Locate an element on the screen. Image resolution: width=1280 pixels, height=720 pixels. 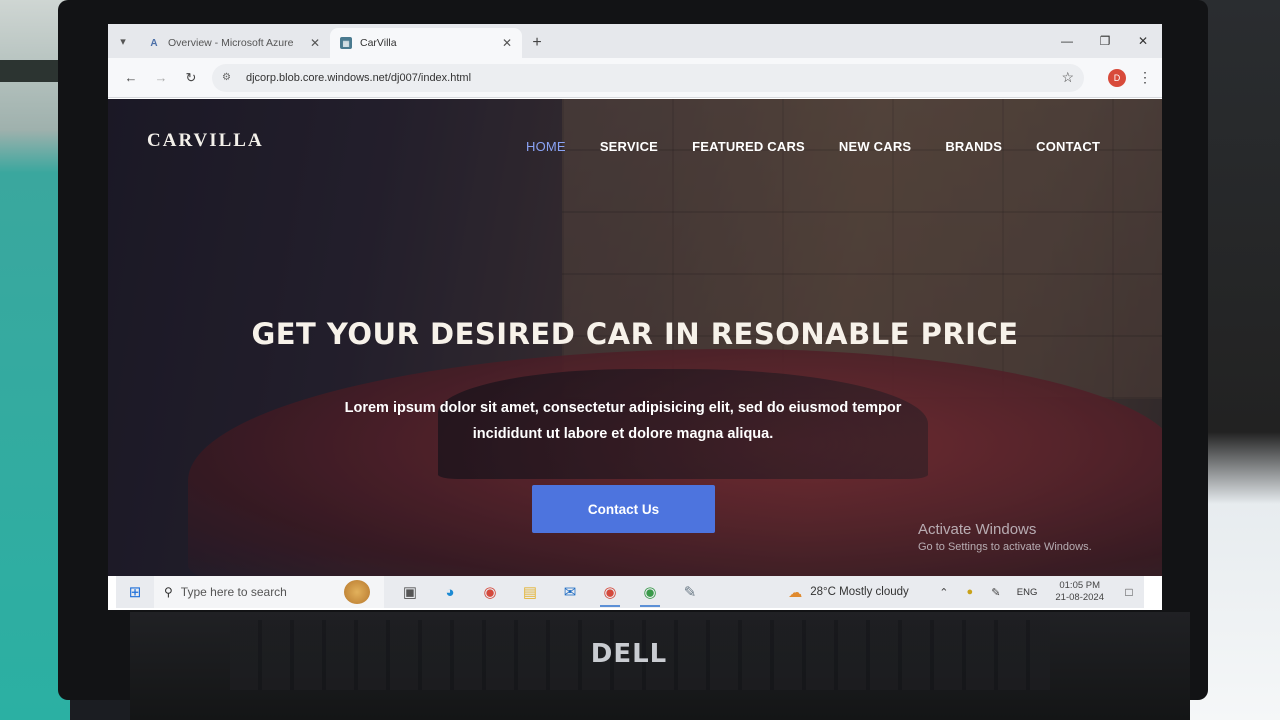
file-explorer-icon: ▤ is located at coordinates (530, 592).